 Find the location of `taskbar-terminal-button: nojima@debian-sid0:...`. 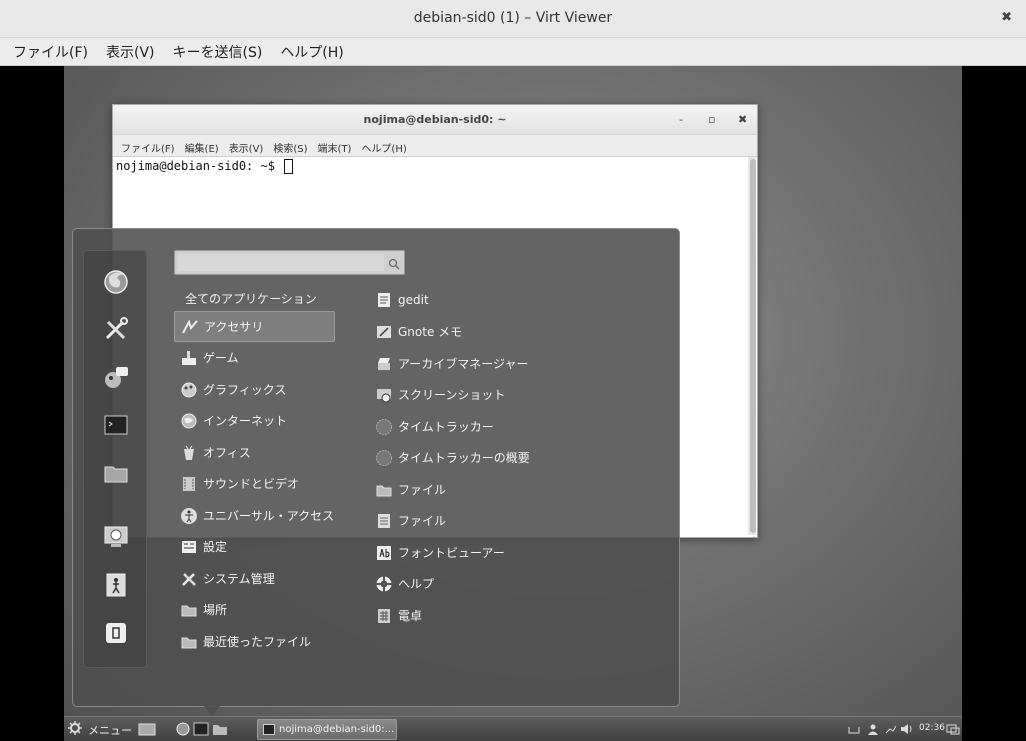

taskbar-terminal-button: nojima@debian-sid0:... is located at coordinates (327, 729).